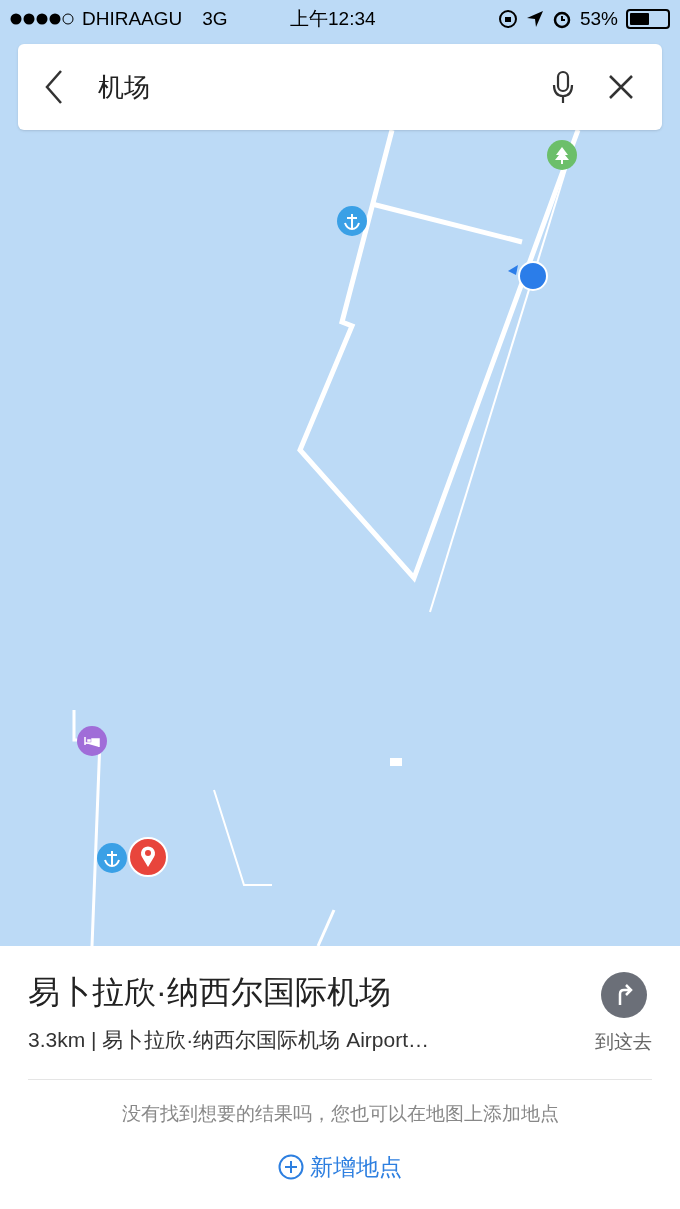 The image size is (680, 1209). I want to click on hint-text: 没有找到想要的结果吗，您也可以在地图上添加地点, so click(340, 1113).